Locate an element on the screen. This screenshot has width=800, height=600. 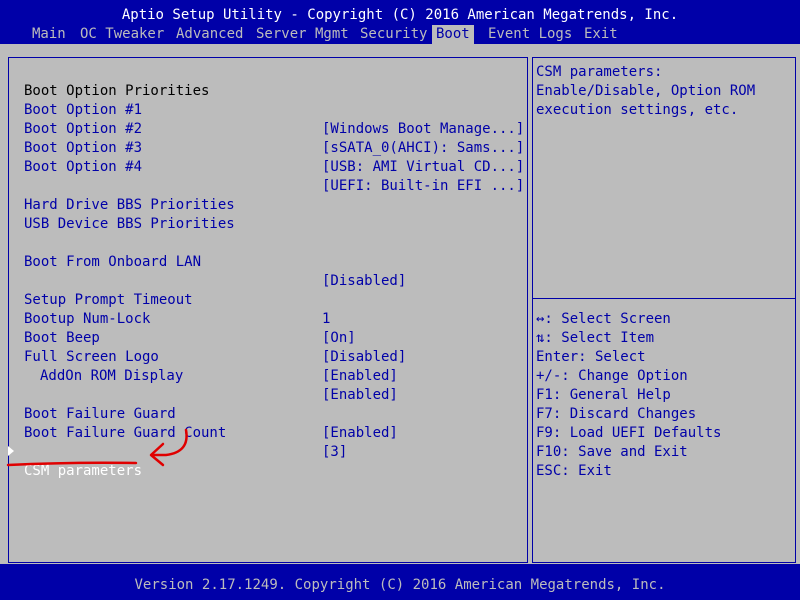
key-select-item: ⇅: Select Item is located at coordinates (595, 338).